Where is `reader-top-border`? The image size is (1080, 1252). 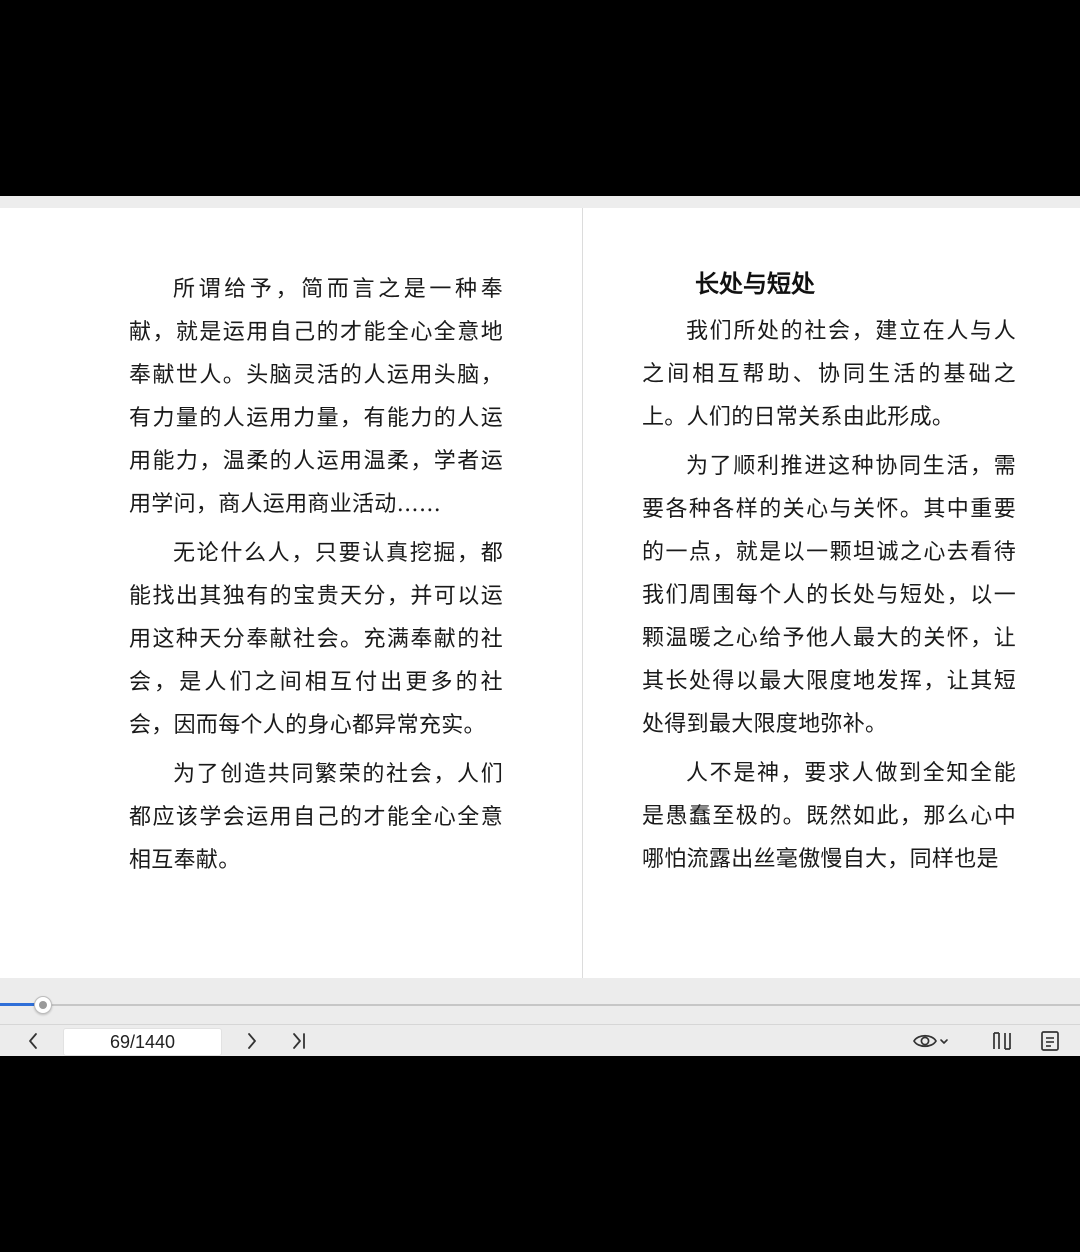
reader-top-border is located at coordinates (540, 202).